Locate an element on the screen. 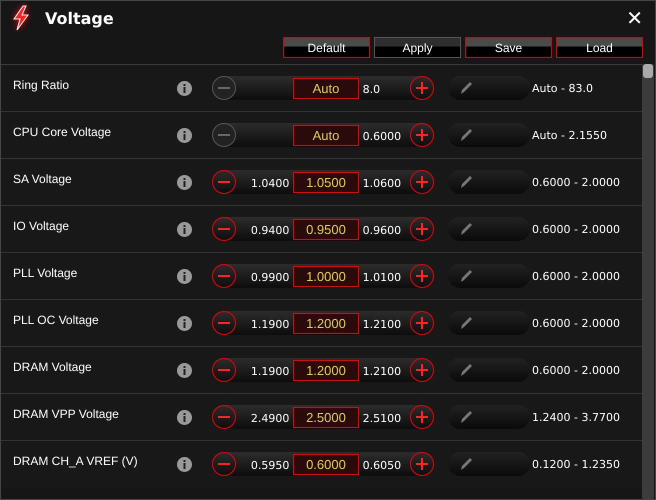  toolbar-button: Default is located at coordinates (326, 47).